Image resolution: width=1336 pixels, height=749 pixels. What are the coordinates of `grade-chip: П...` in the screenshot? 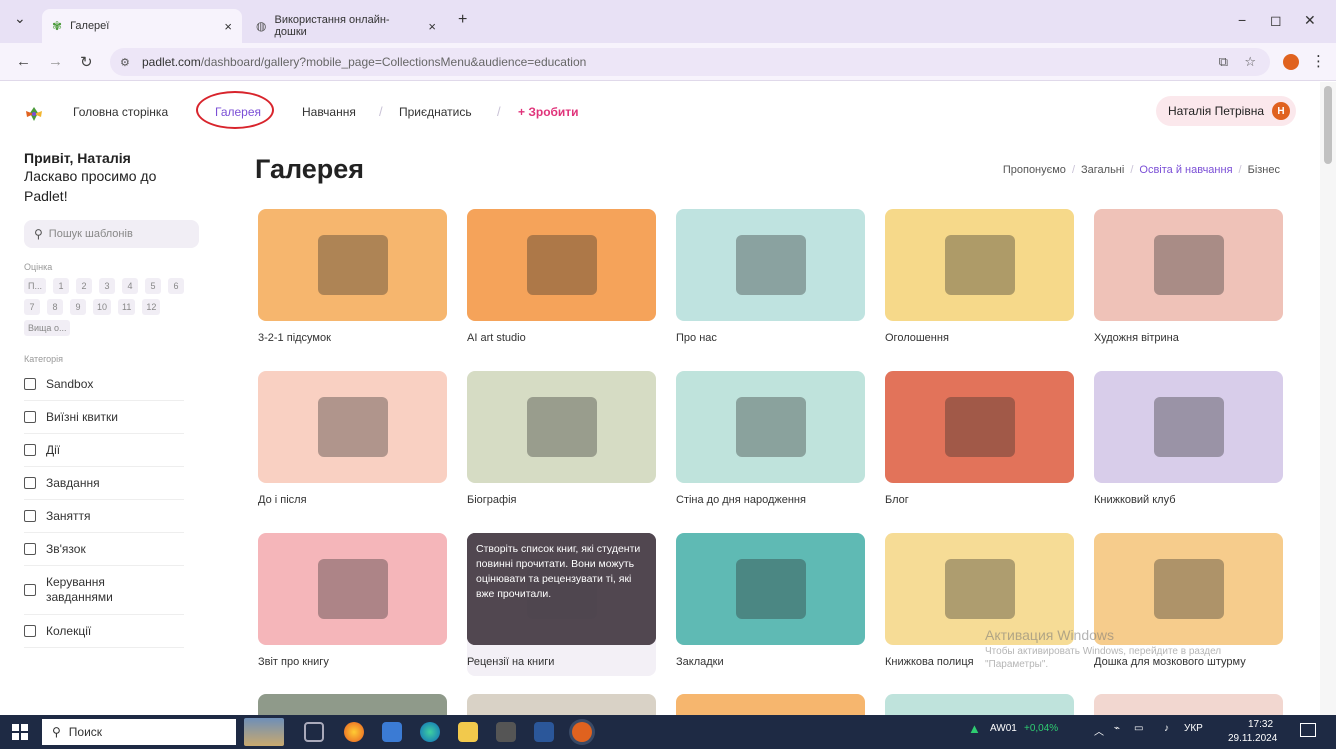 It's located at (35, 286).